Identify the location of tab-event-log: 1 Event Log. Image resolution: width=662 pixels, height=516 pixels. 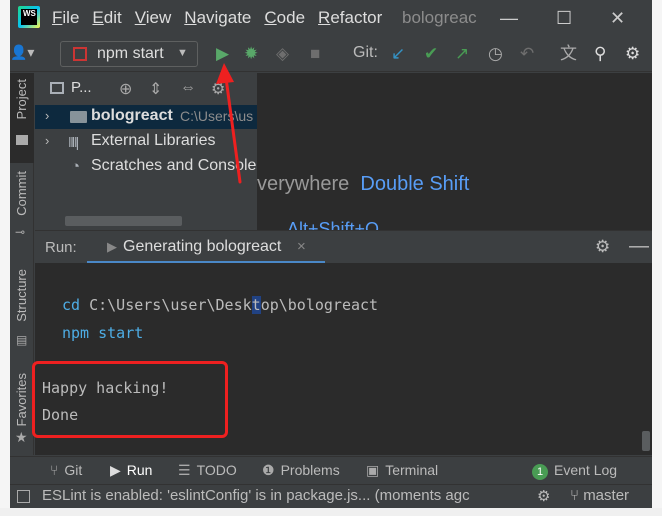
(574, 471).